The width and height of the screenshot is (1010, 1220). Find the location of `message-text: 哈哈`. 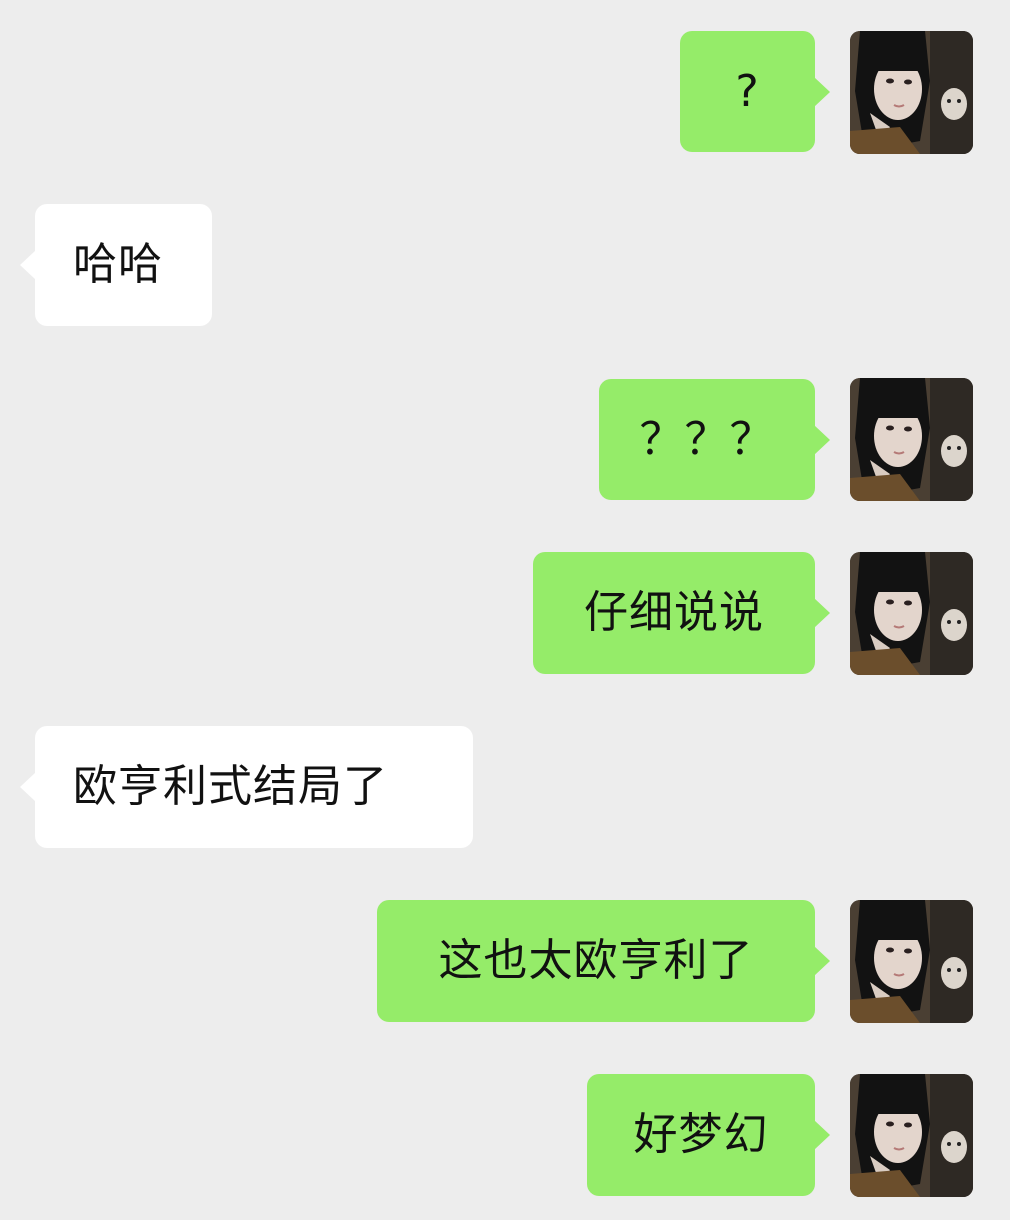

message-text: 哈哈 is located at coordinates (118, 264).